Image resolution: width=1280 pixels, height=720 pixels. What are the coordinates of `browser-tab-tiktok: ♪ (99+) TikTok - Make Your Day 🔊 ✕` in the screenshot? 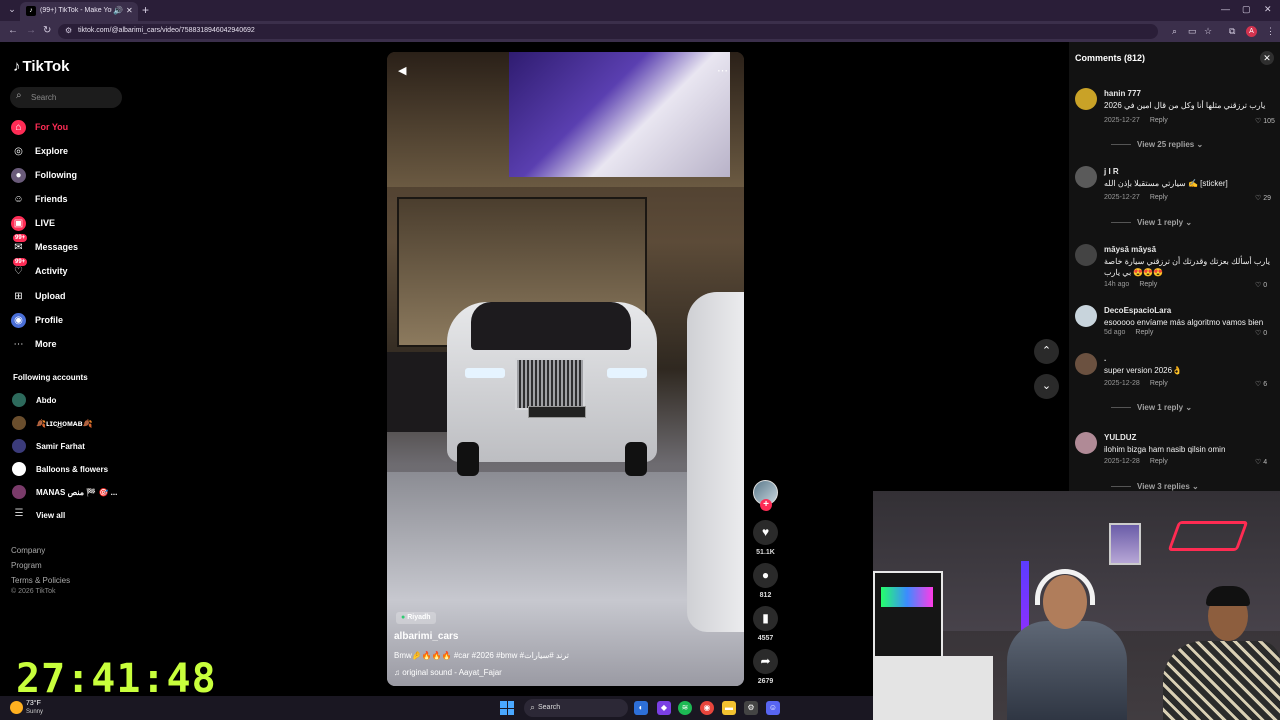 It's located at (79, 11).